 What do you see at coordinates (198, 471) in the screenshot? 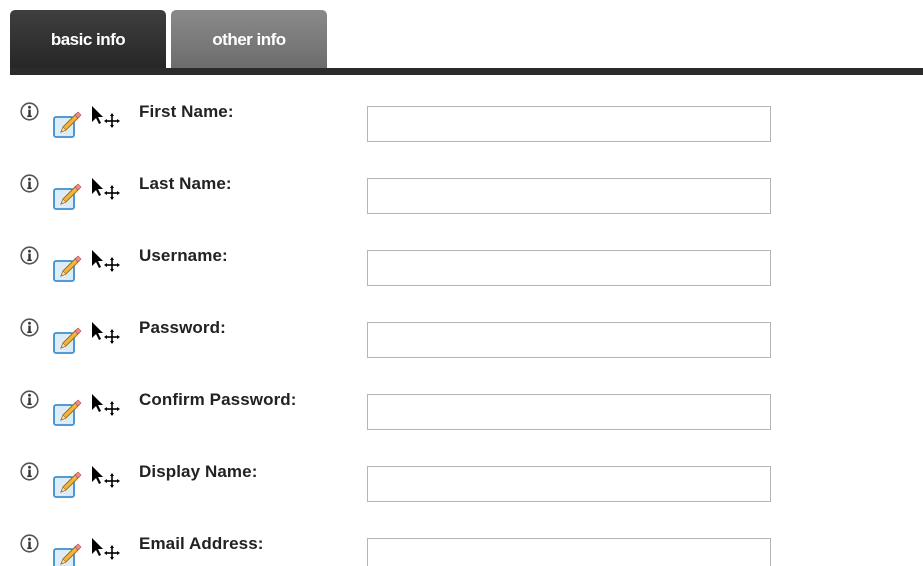
I see `field-label-display-name: Display Name:` at bounding box center [198, 471].